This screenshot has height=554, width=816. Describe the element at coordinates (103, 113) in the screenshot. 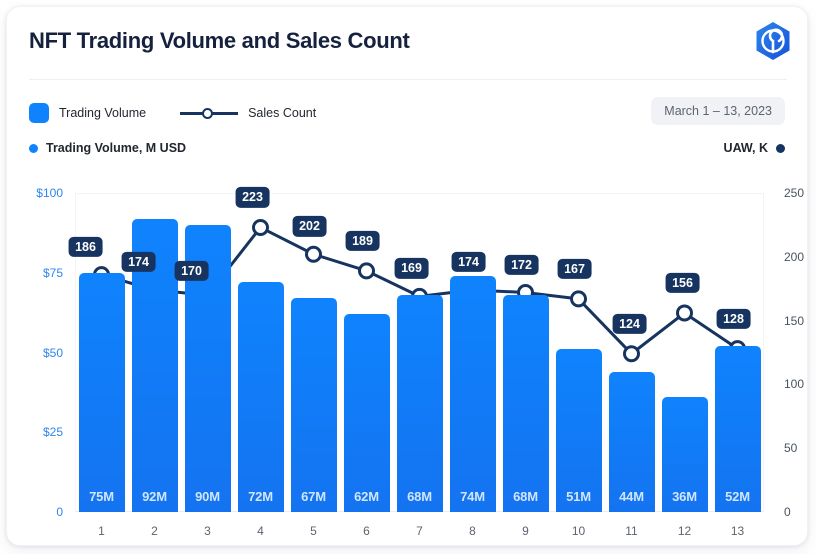

I see `legend-label-trading-volume: Trading Volume` at that location.